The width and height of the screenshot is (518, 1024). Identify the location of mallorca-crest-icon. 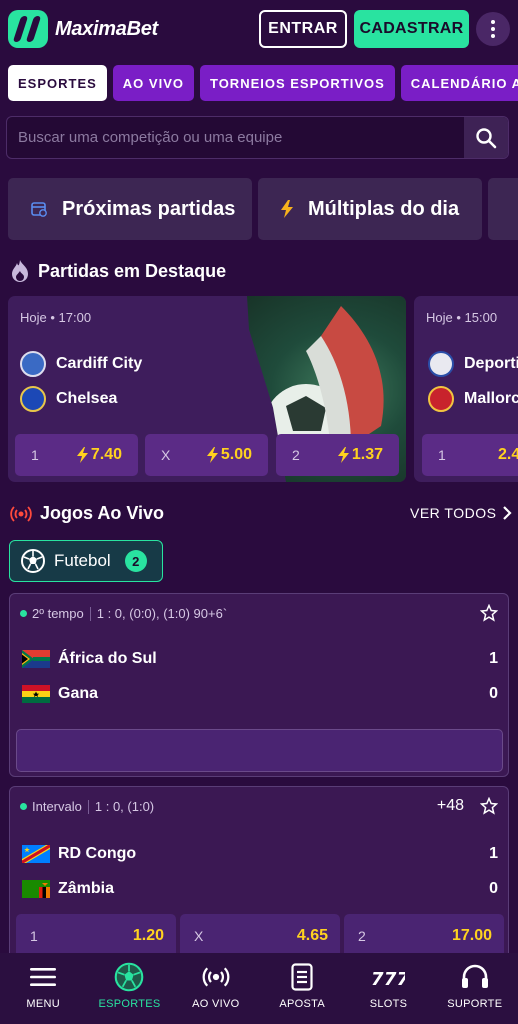
(441, 399).